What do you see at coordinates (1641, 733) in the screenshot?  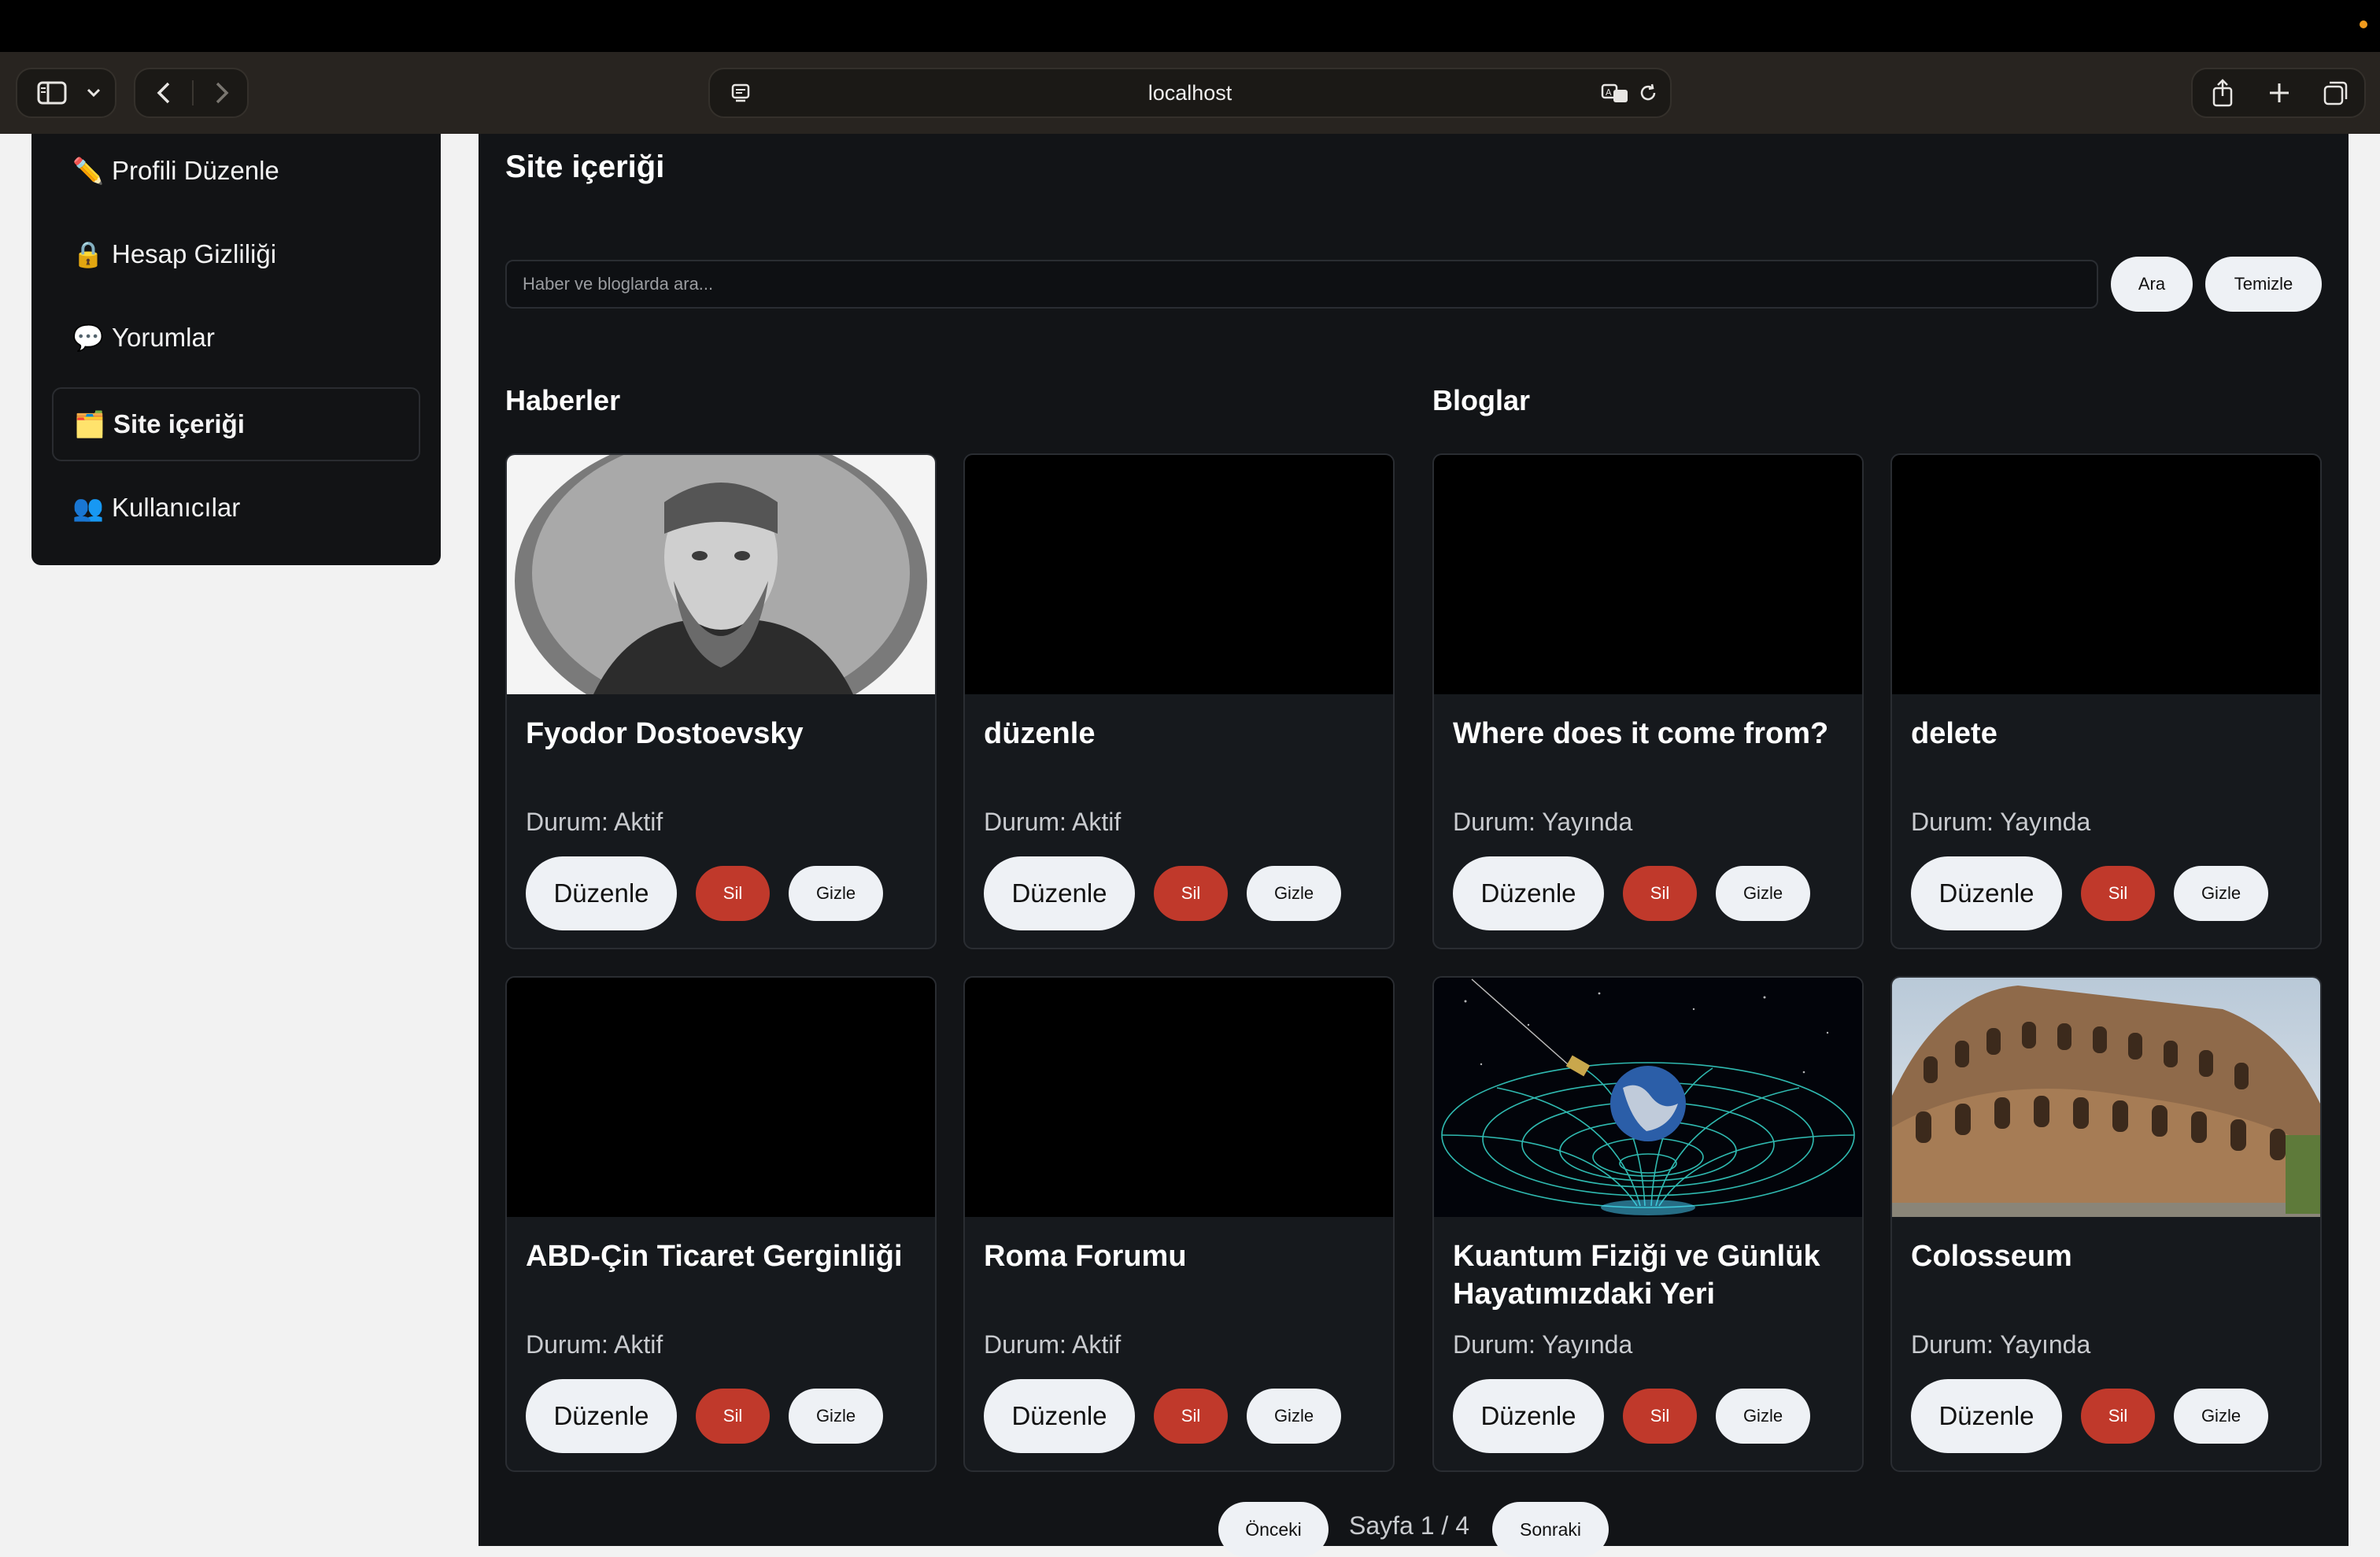 I see `card-title: Where does it come from?` at bounding box center [1641, 733].